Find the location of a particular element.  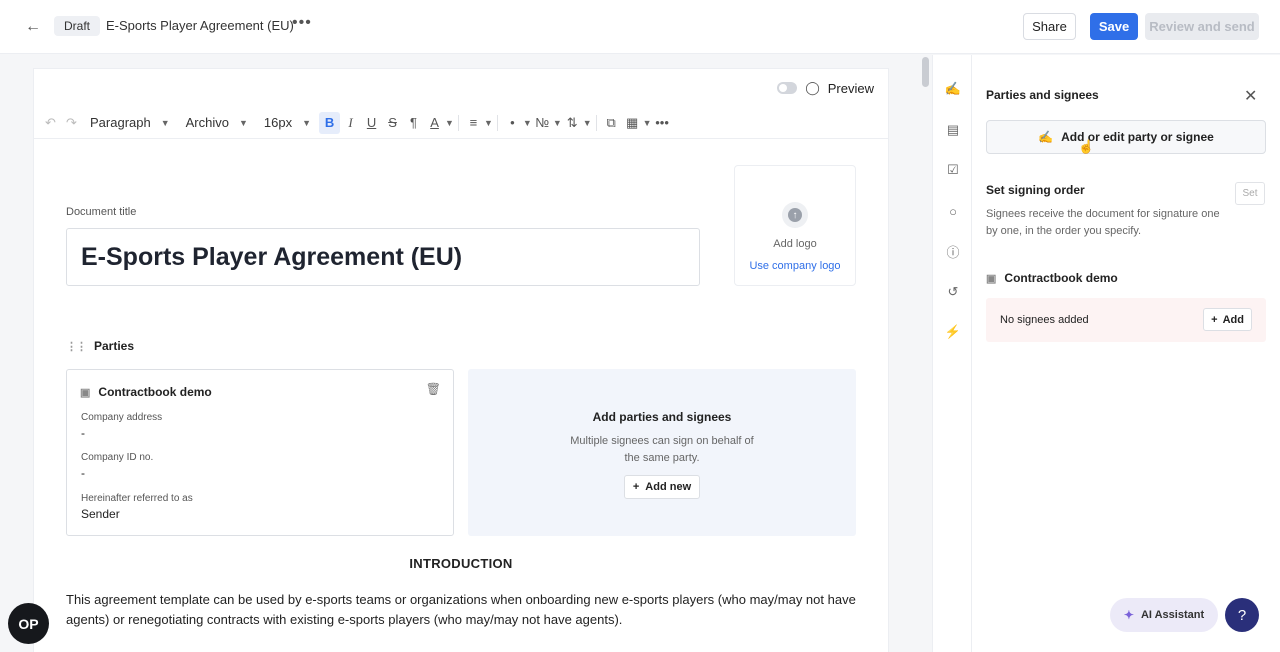

share-button: Share is located at coordinates (1049, 26).